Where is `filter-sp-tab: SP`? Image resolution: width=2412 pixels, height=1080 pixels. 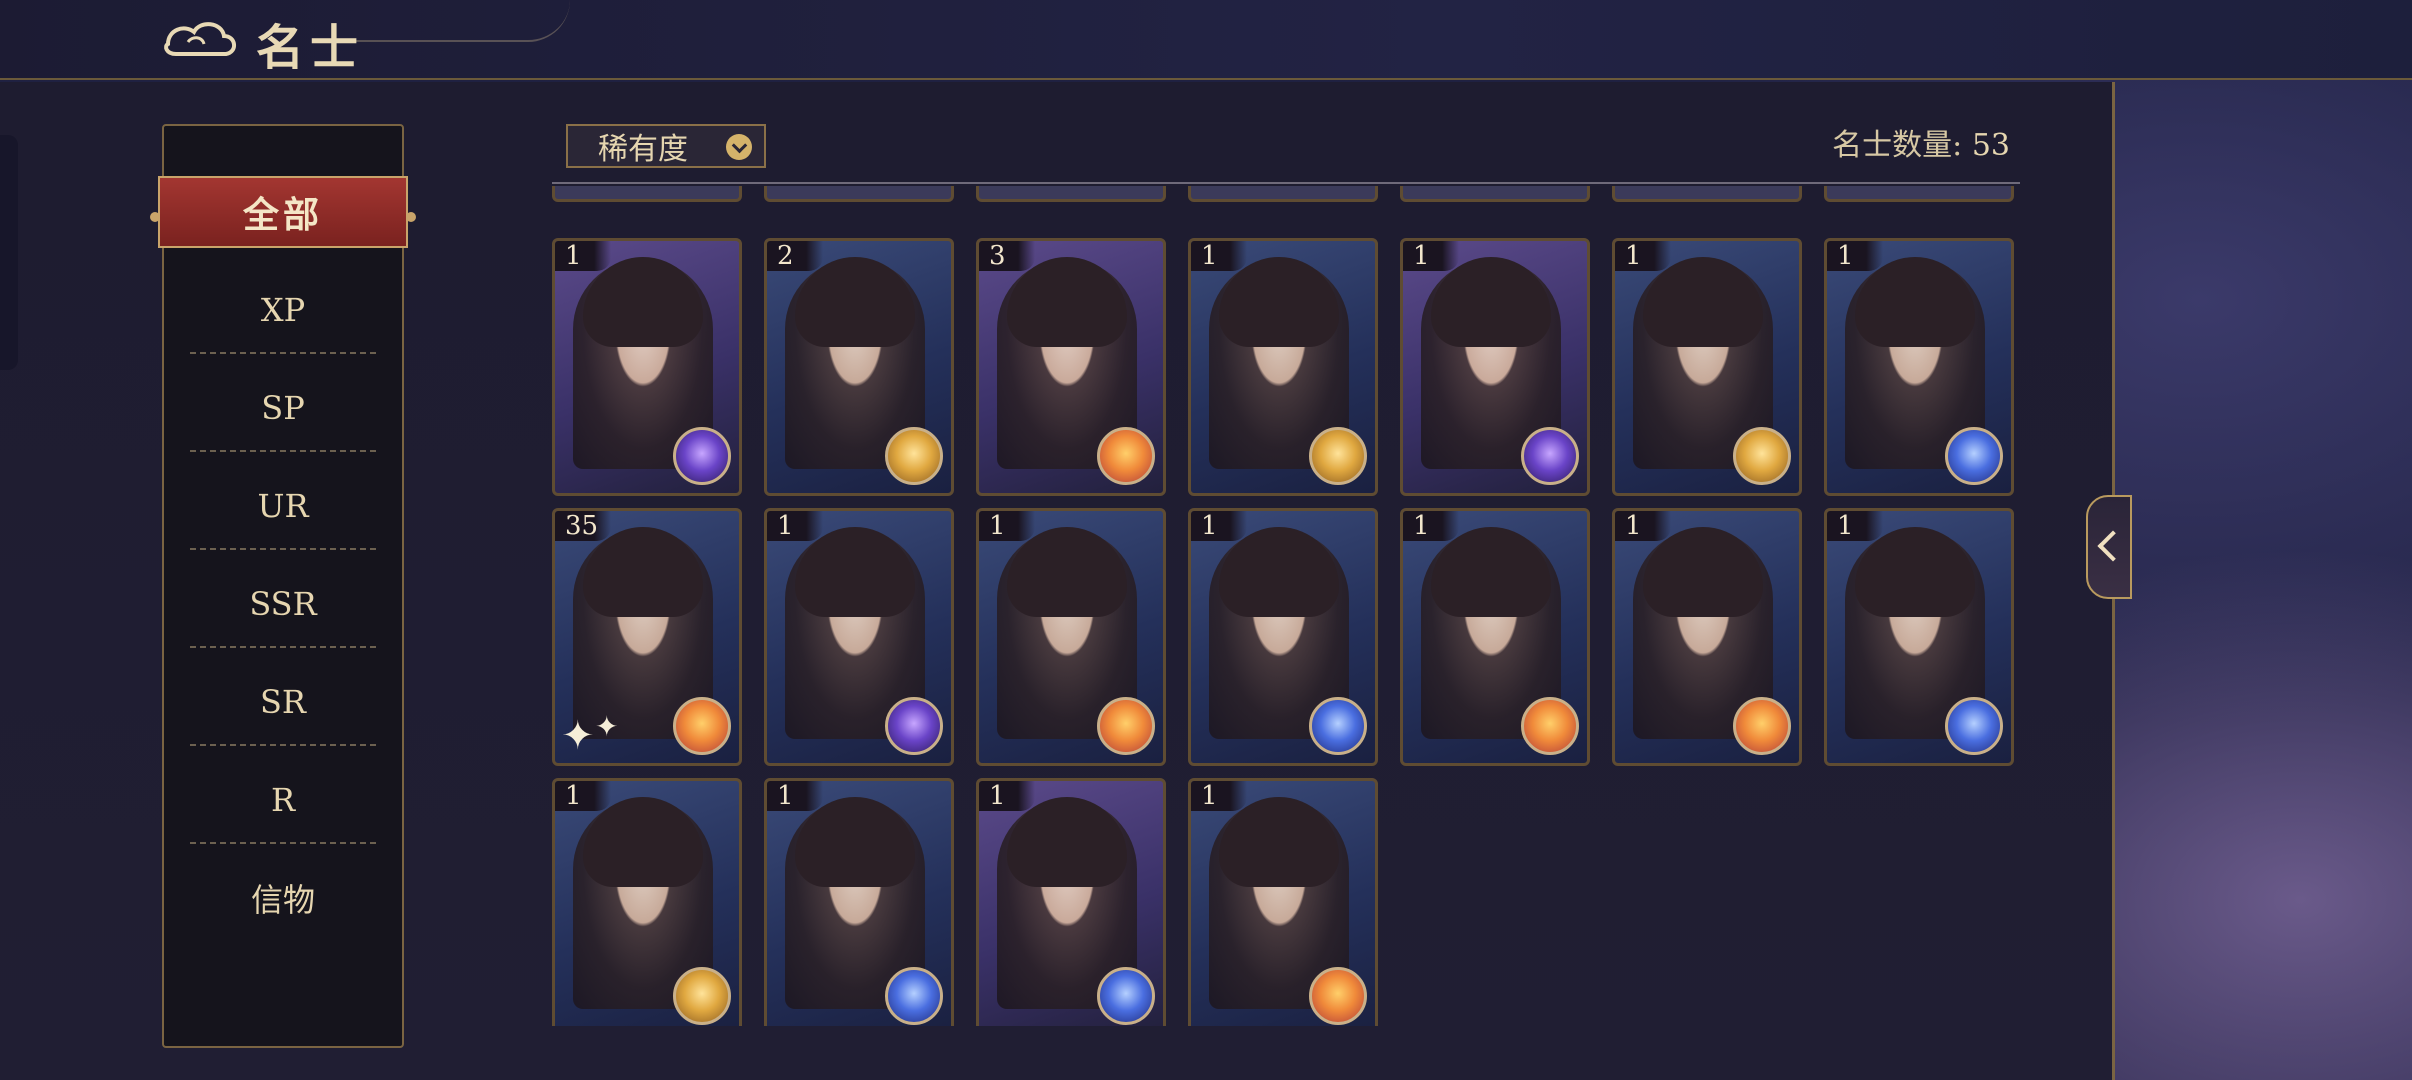 filter-sp-tab: SP is located at coordinates (283, 408).